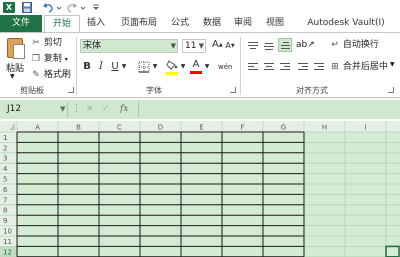 This screenshot has width=400, height=257. I want to click on excel-logo-icon: X, so click(9, 7).